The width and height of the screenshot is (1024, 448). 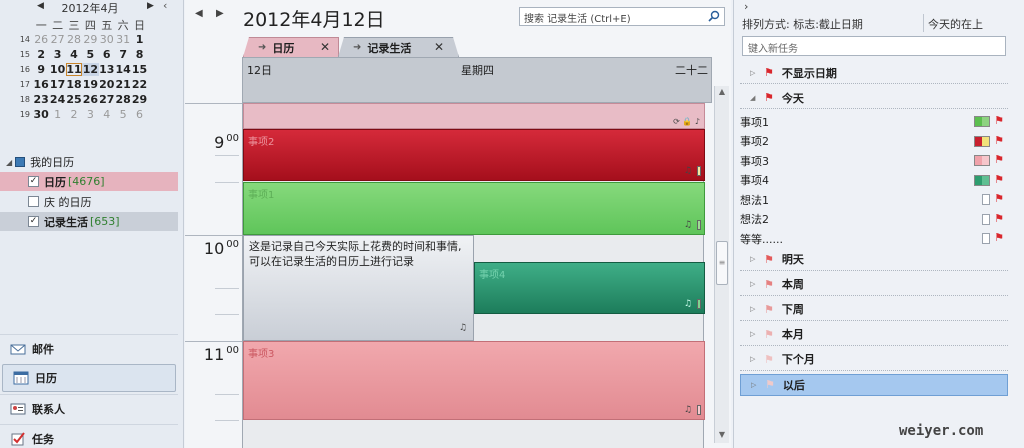 What do you see at coordinates (874, 220) in the screenshot?
I see `task-item: 想法2 ⚑` at bounding box center [874, 220].